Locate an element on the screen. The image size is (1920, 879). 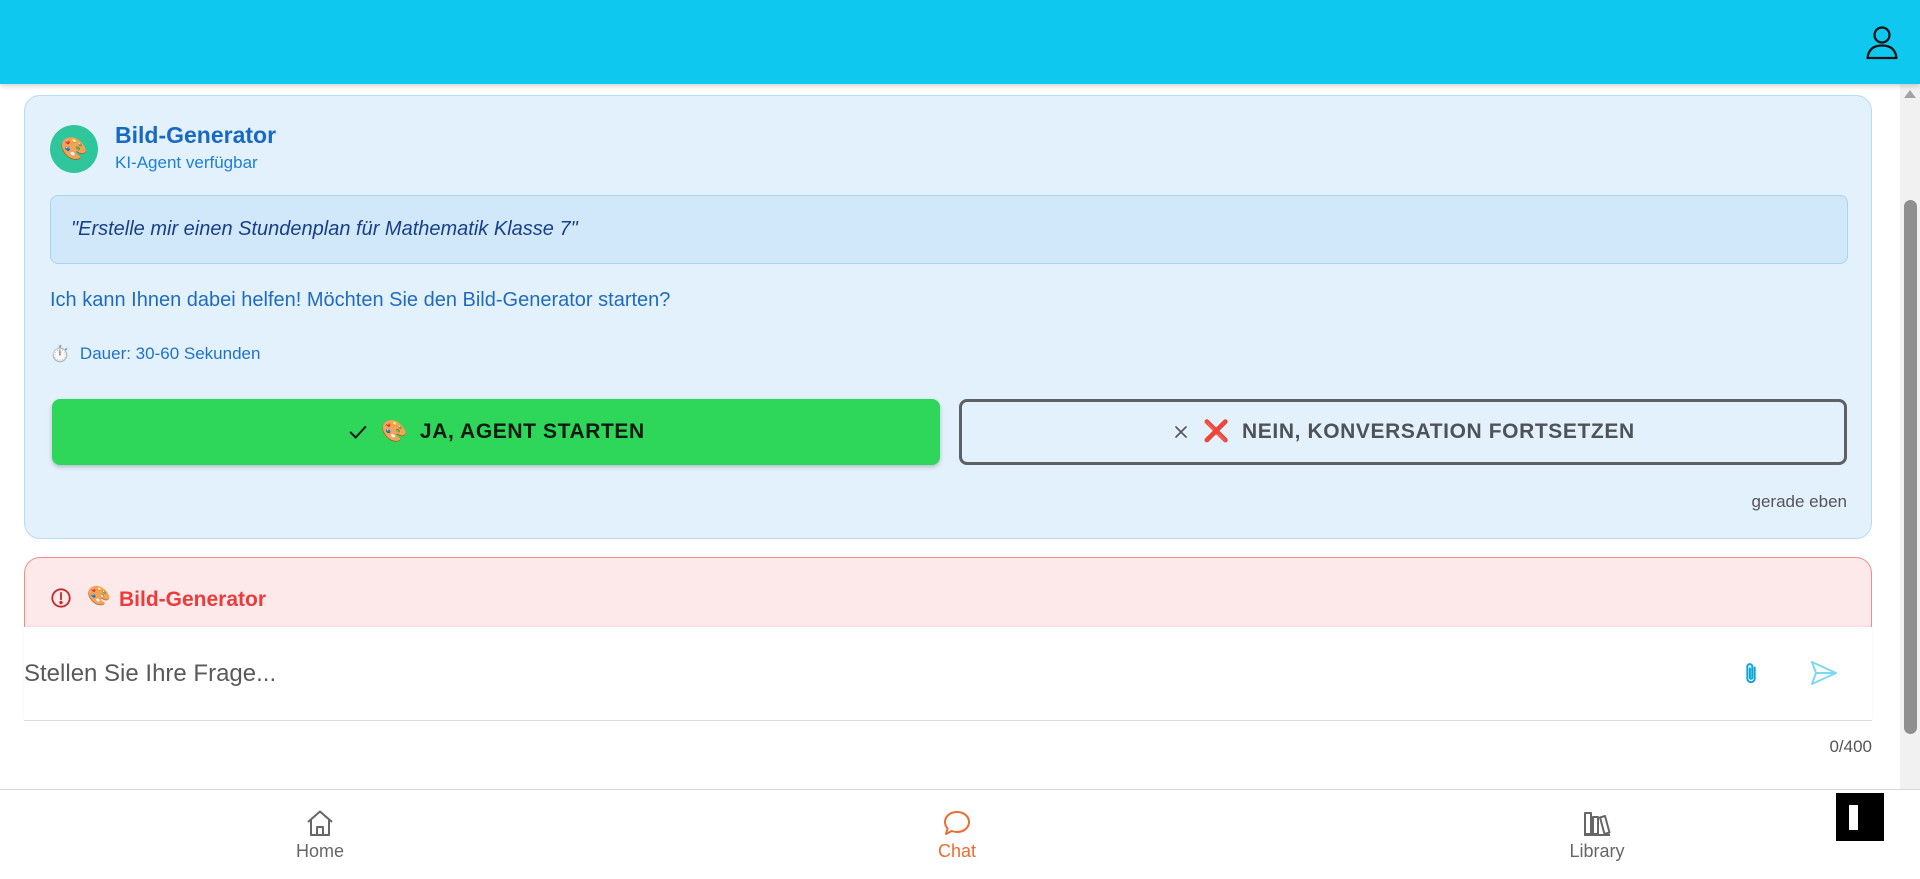
nav-item-home: Home is located at coordinates (320, 835).